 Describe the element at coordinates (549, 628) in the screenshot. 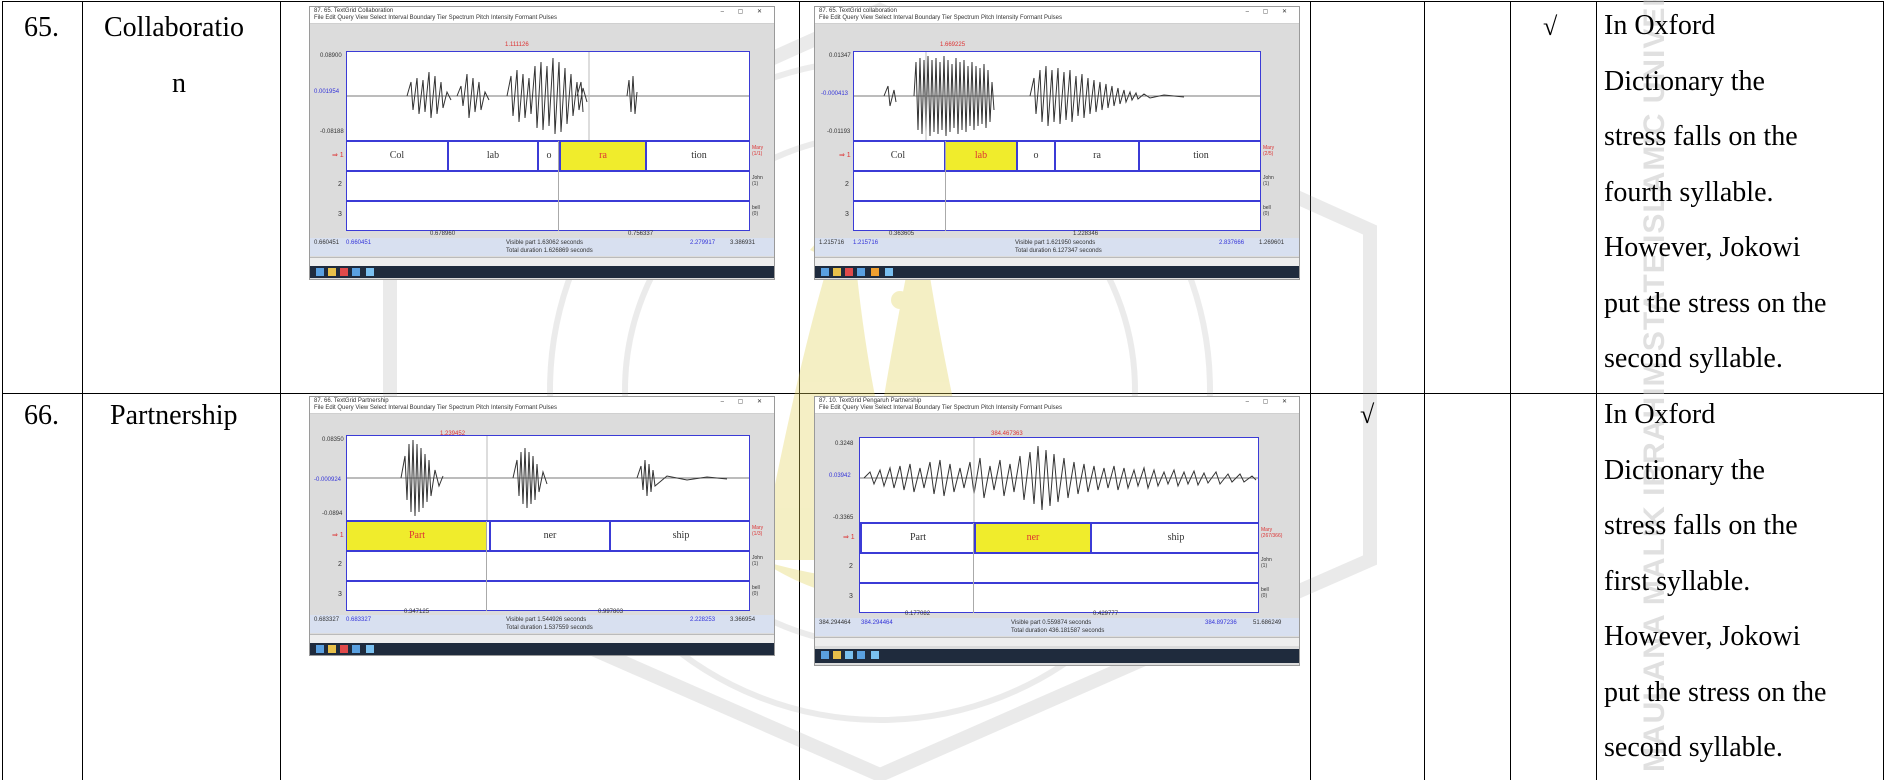

I see `total-duration-label: Total duration 1.537559 seconds` at that location.